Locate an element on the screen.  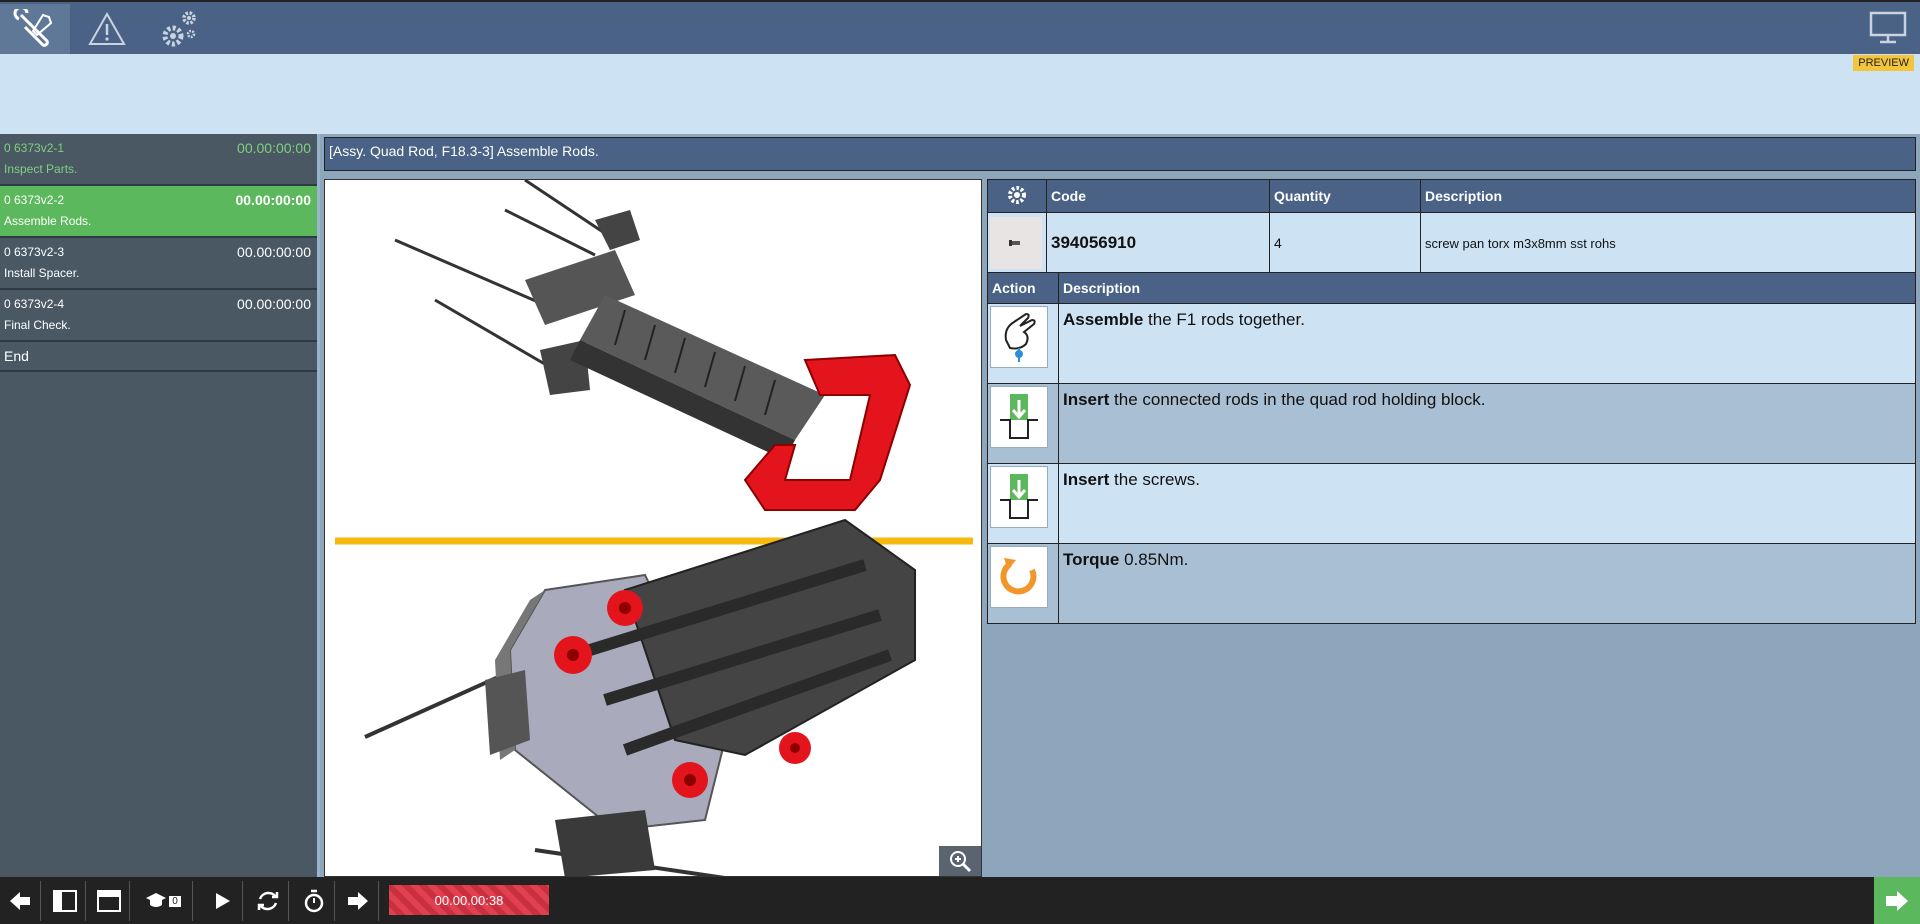
next-step-button is located at coordinates (1897, 900).